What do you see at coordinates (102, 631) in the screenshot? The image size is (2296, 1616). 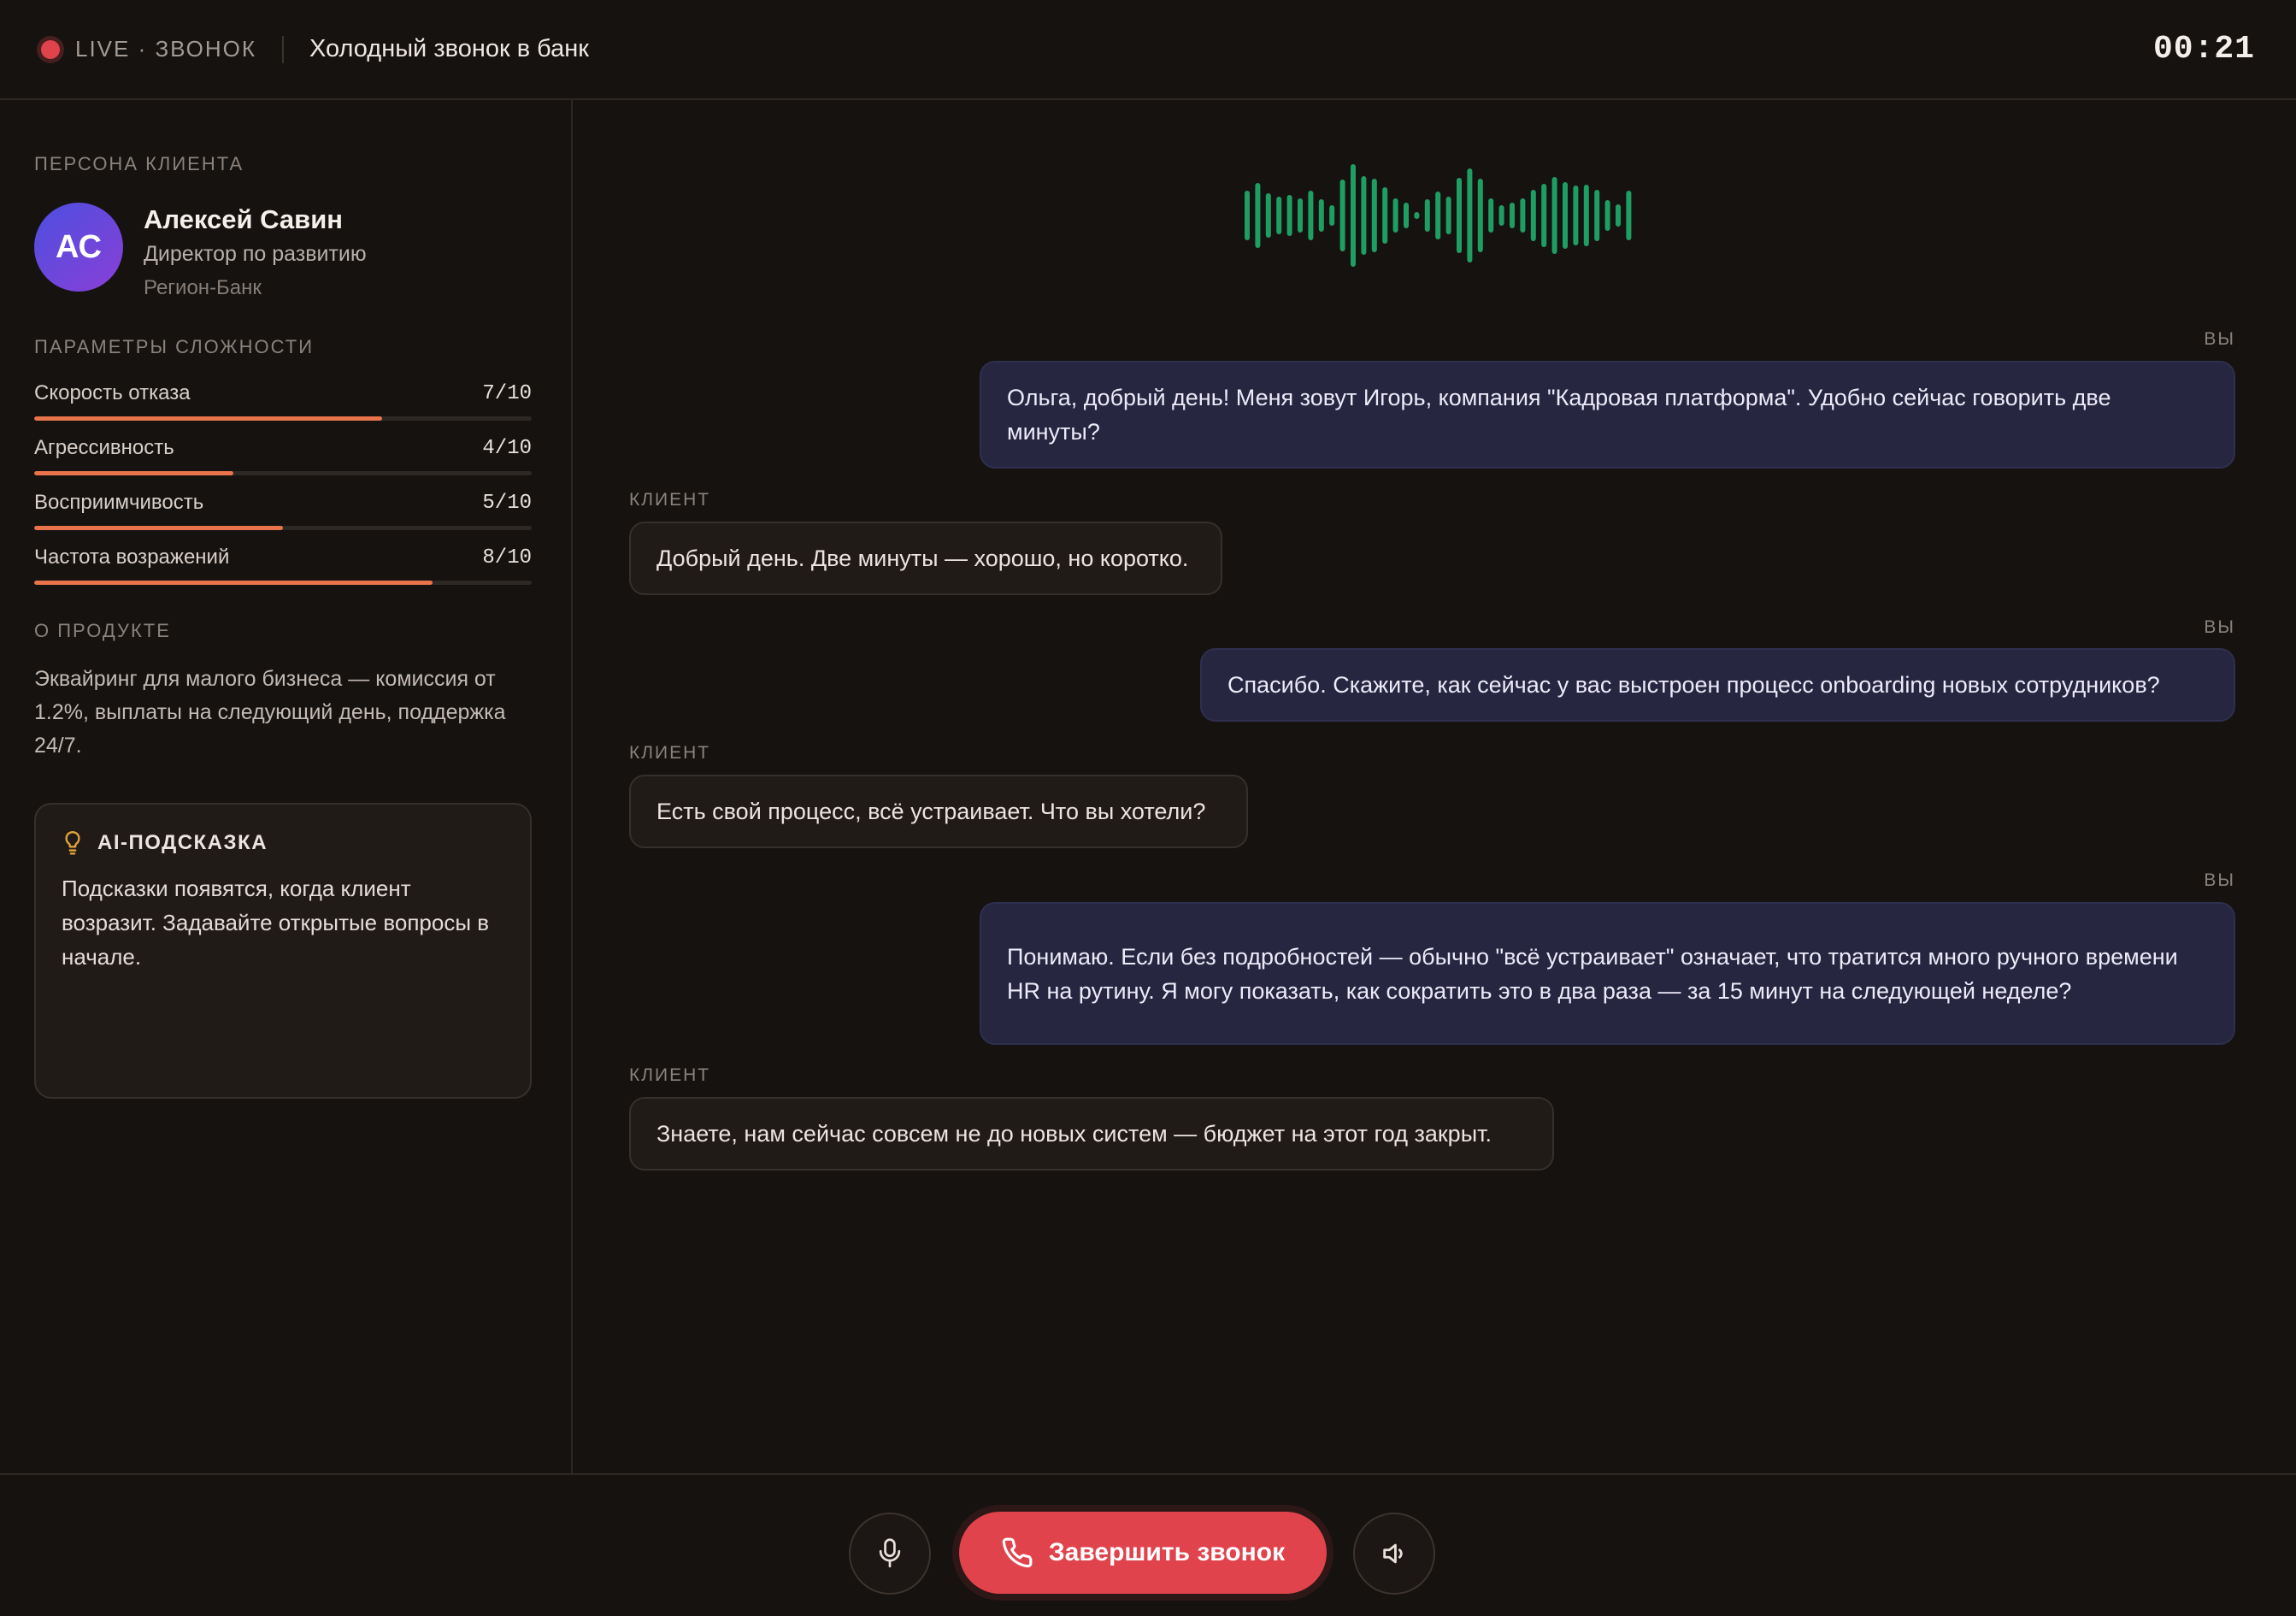 I see `product-heading: О ПРОДУКТЕ` at bounding box center [102, 631].